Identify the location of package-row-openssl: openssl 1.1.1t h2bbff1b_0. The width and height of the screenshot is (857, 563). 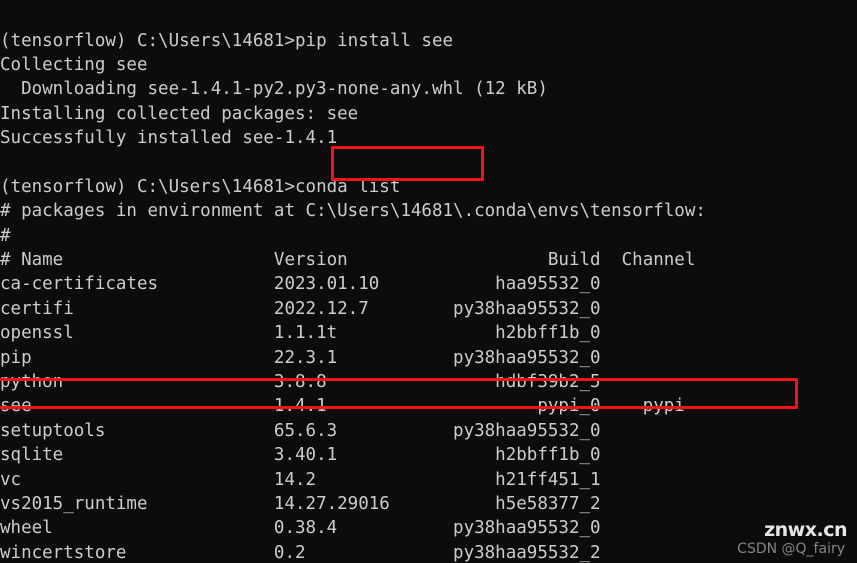
(300, 333).